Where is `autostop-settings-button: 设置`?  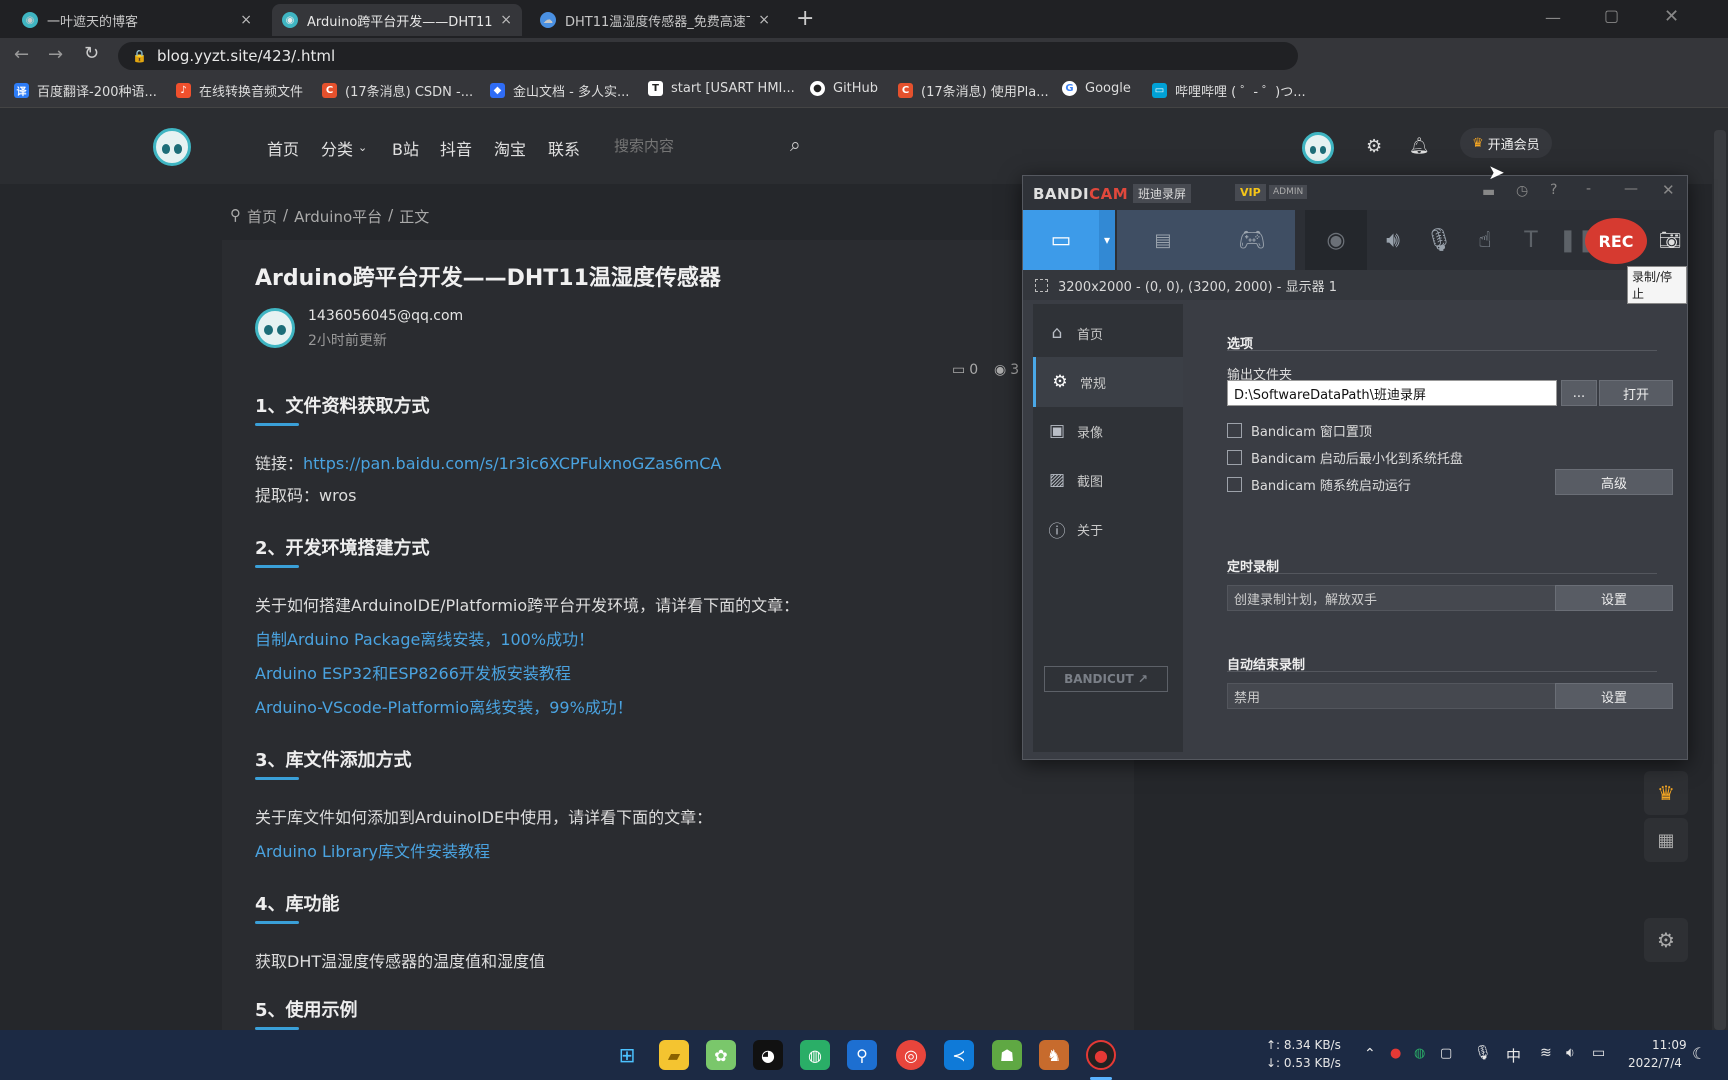 autostop-settings-button: 设置 is located at coordinates (1614, 696).